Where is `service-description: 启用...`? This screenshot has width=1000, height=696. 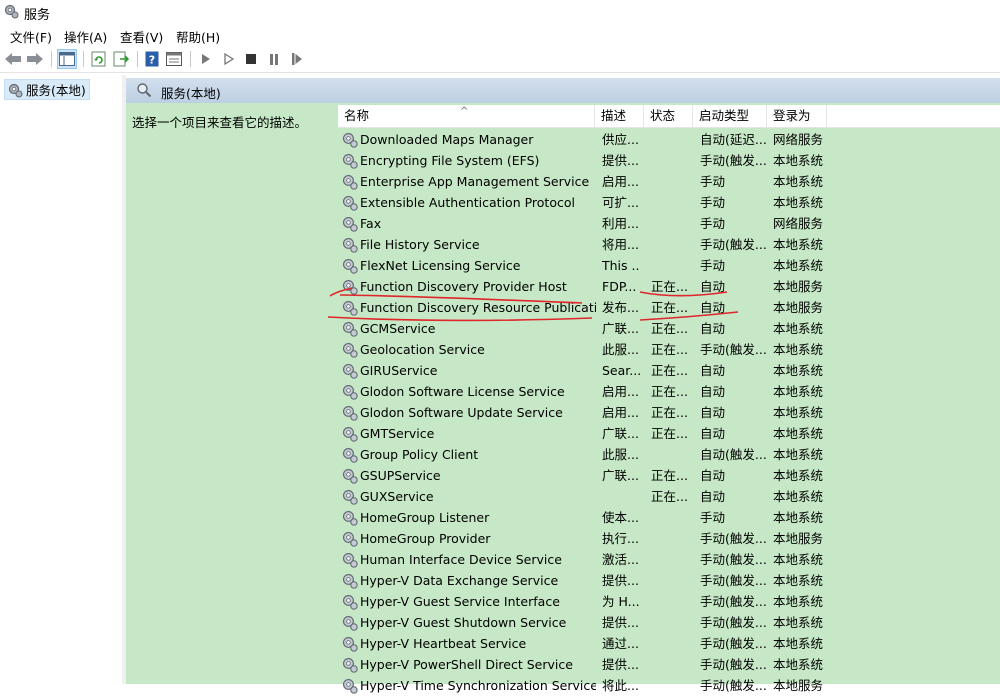
service-description: 启用... is located at coordinates (620, 181).